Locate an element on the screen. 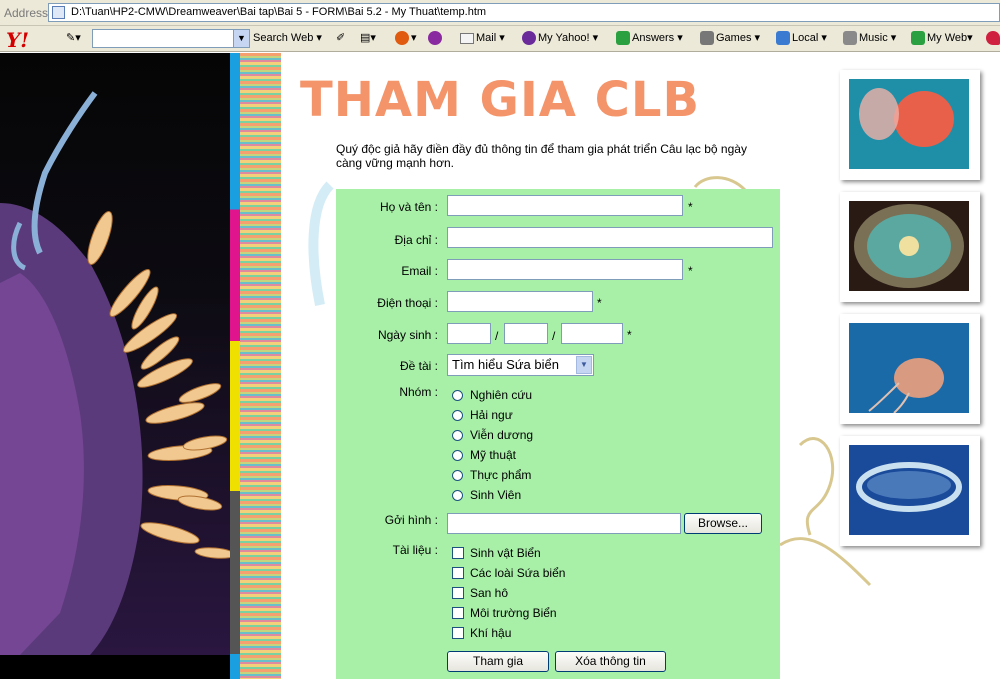 Image resolution: width=1000 pixels, height=679 pixels. local-button: Local ▾ is located at coordinates (801, 38).